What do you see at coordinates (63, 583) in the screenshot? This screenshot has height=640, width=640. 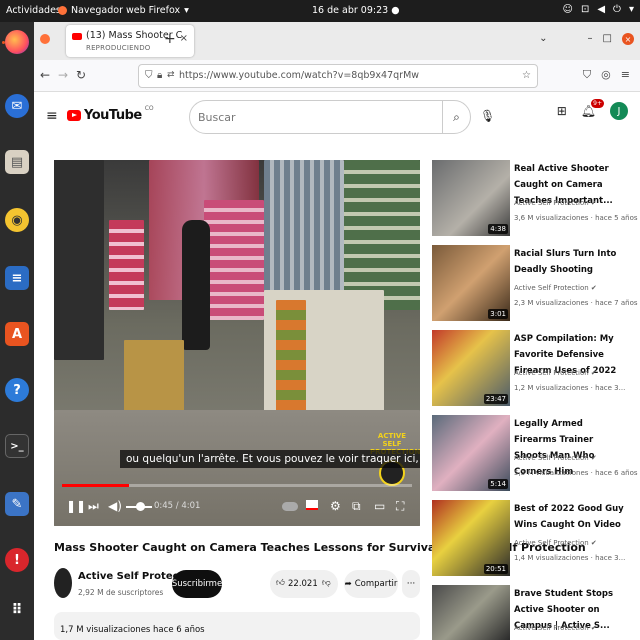 I see `channel-avatar` at bounding box center [63, 583].